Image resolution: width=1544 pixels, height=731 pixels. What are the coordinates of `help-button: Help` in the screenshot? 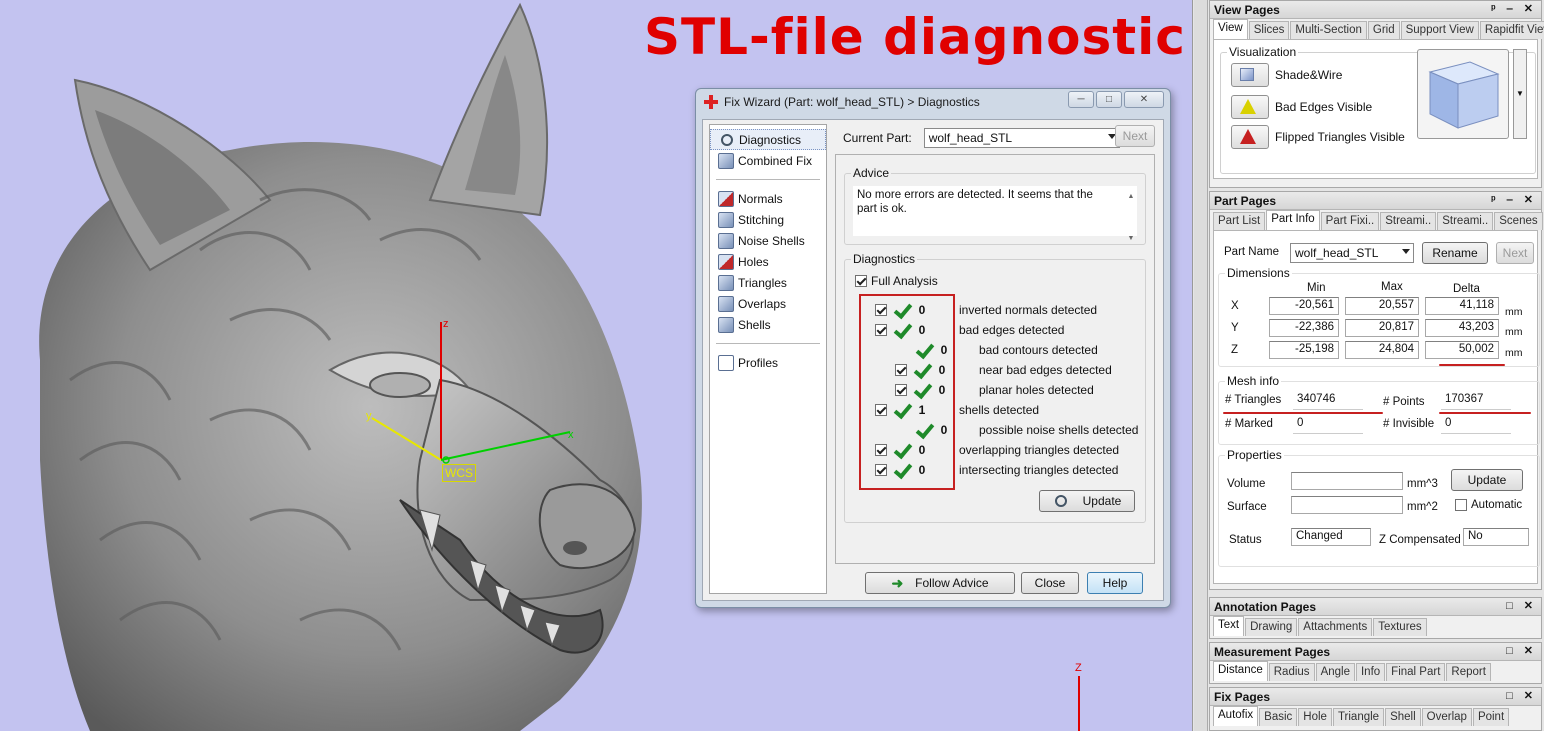 It's located at (1115, 583).